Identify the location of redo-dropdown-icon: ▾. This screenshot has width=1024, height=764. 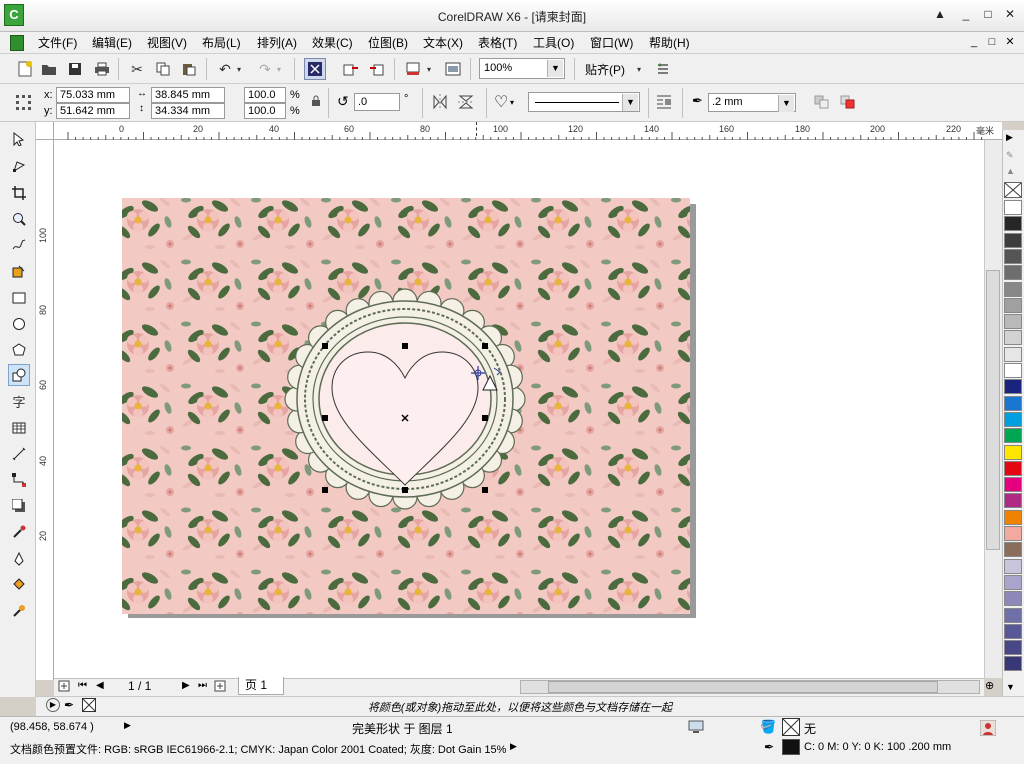
(279, 69).